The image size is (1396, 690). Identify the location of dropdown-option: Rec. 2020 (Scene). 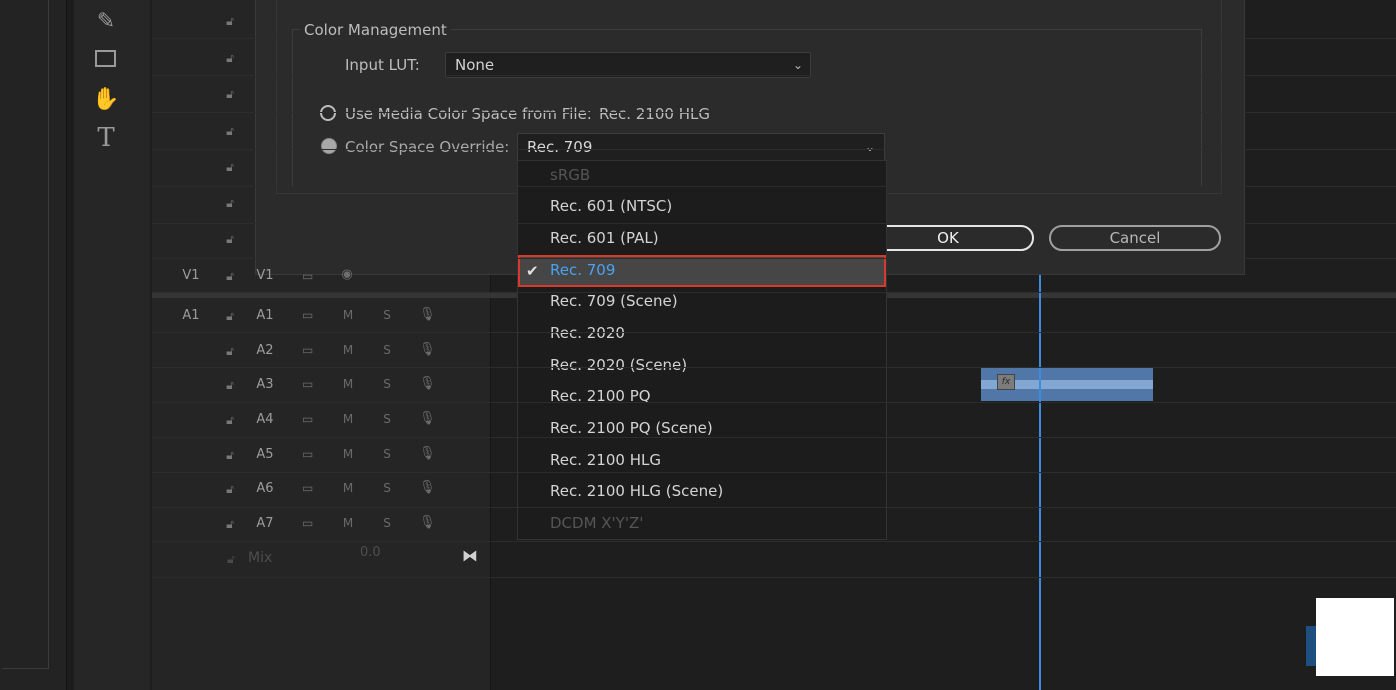
(702, 366).